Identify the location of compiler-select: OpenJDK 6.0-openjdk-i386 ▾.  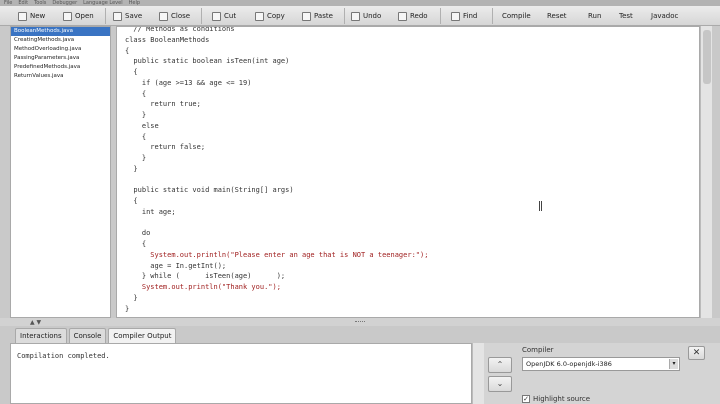
(601, 364).